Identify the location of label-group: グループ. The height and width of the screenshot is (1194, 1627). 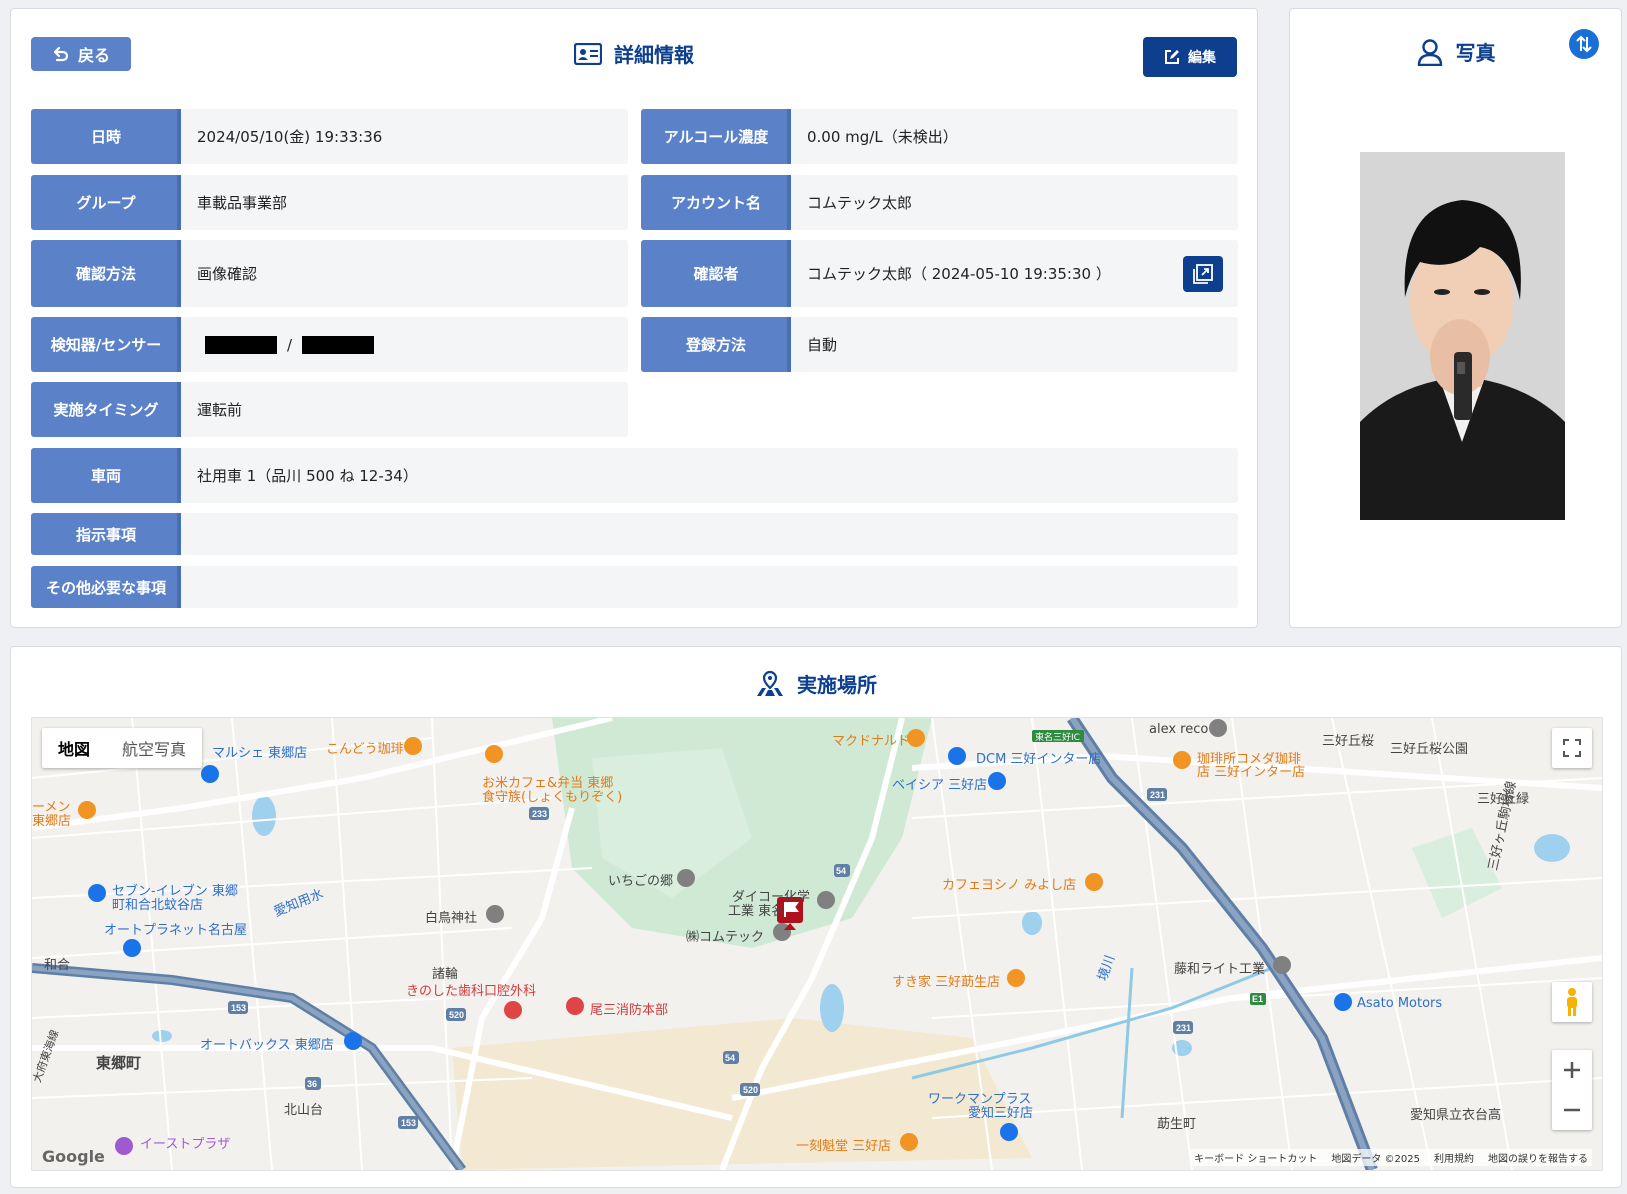
(106, 202).